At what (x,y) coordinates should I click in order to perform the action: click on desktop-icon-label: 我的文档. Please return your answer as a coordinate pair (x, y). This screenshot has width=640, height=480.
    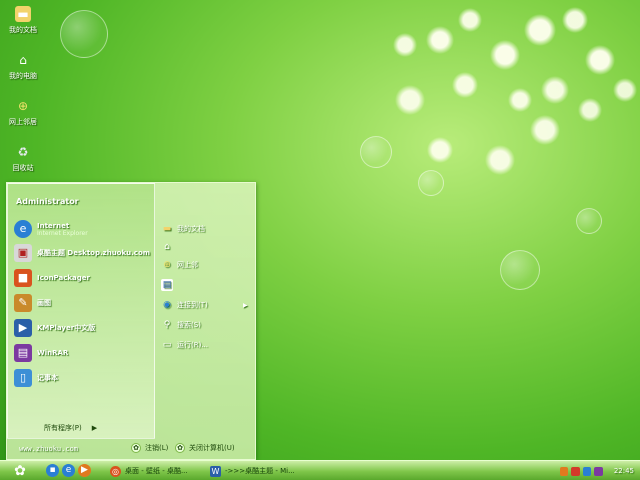
    Looking at the image, I should click on (23, 30).